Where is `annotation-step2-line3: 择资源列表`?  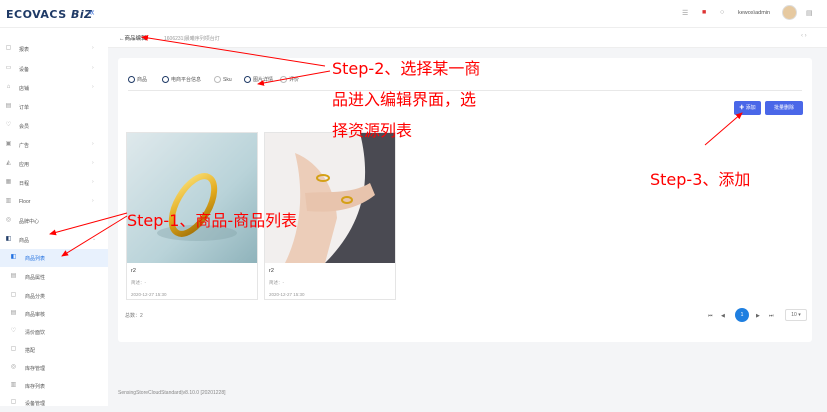 annotation-step2-line3: 择资源列表 is located at coordinates (372, 130).